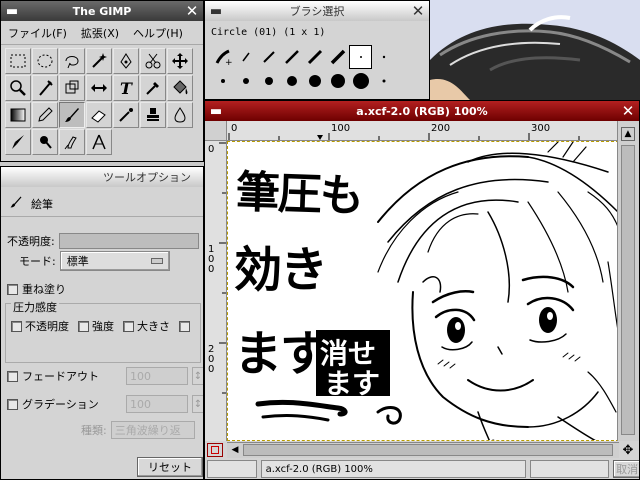 The height and width of the screenshot is (480, 640). Describe the element at coordinates (626, 469) in the screenshot. I see `cancel-button: 取消` at that location.